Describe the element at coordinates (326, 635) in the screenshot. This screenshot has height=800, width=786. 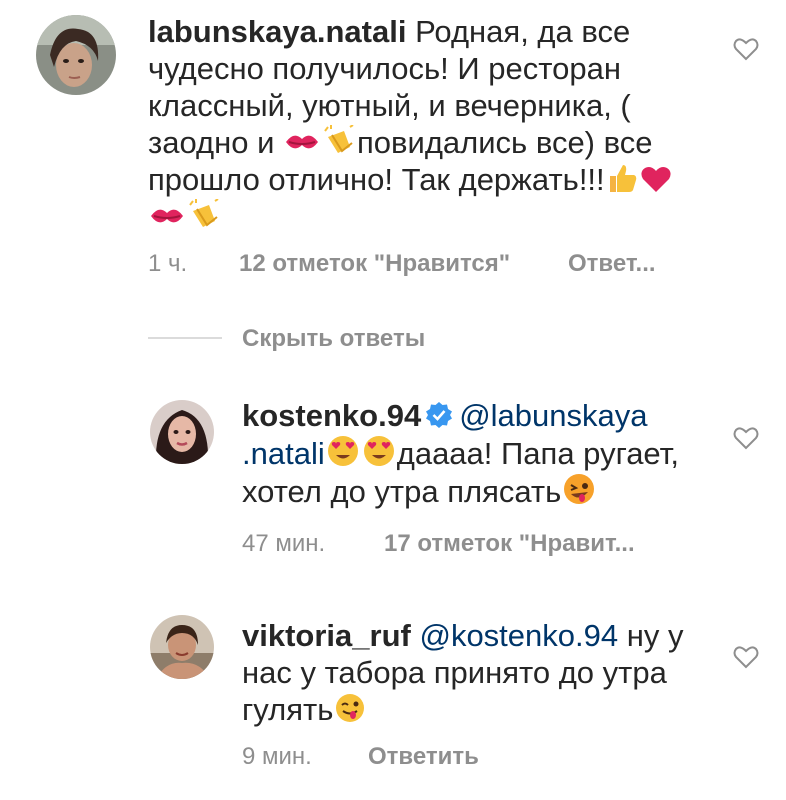
I see `comment-username-3: viktoria_ruf` at that location.